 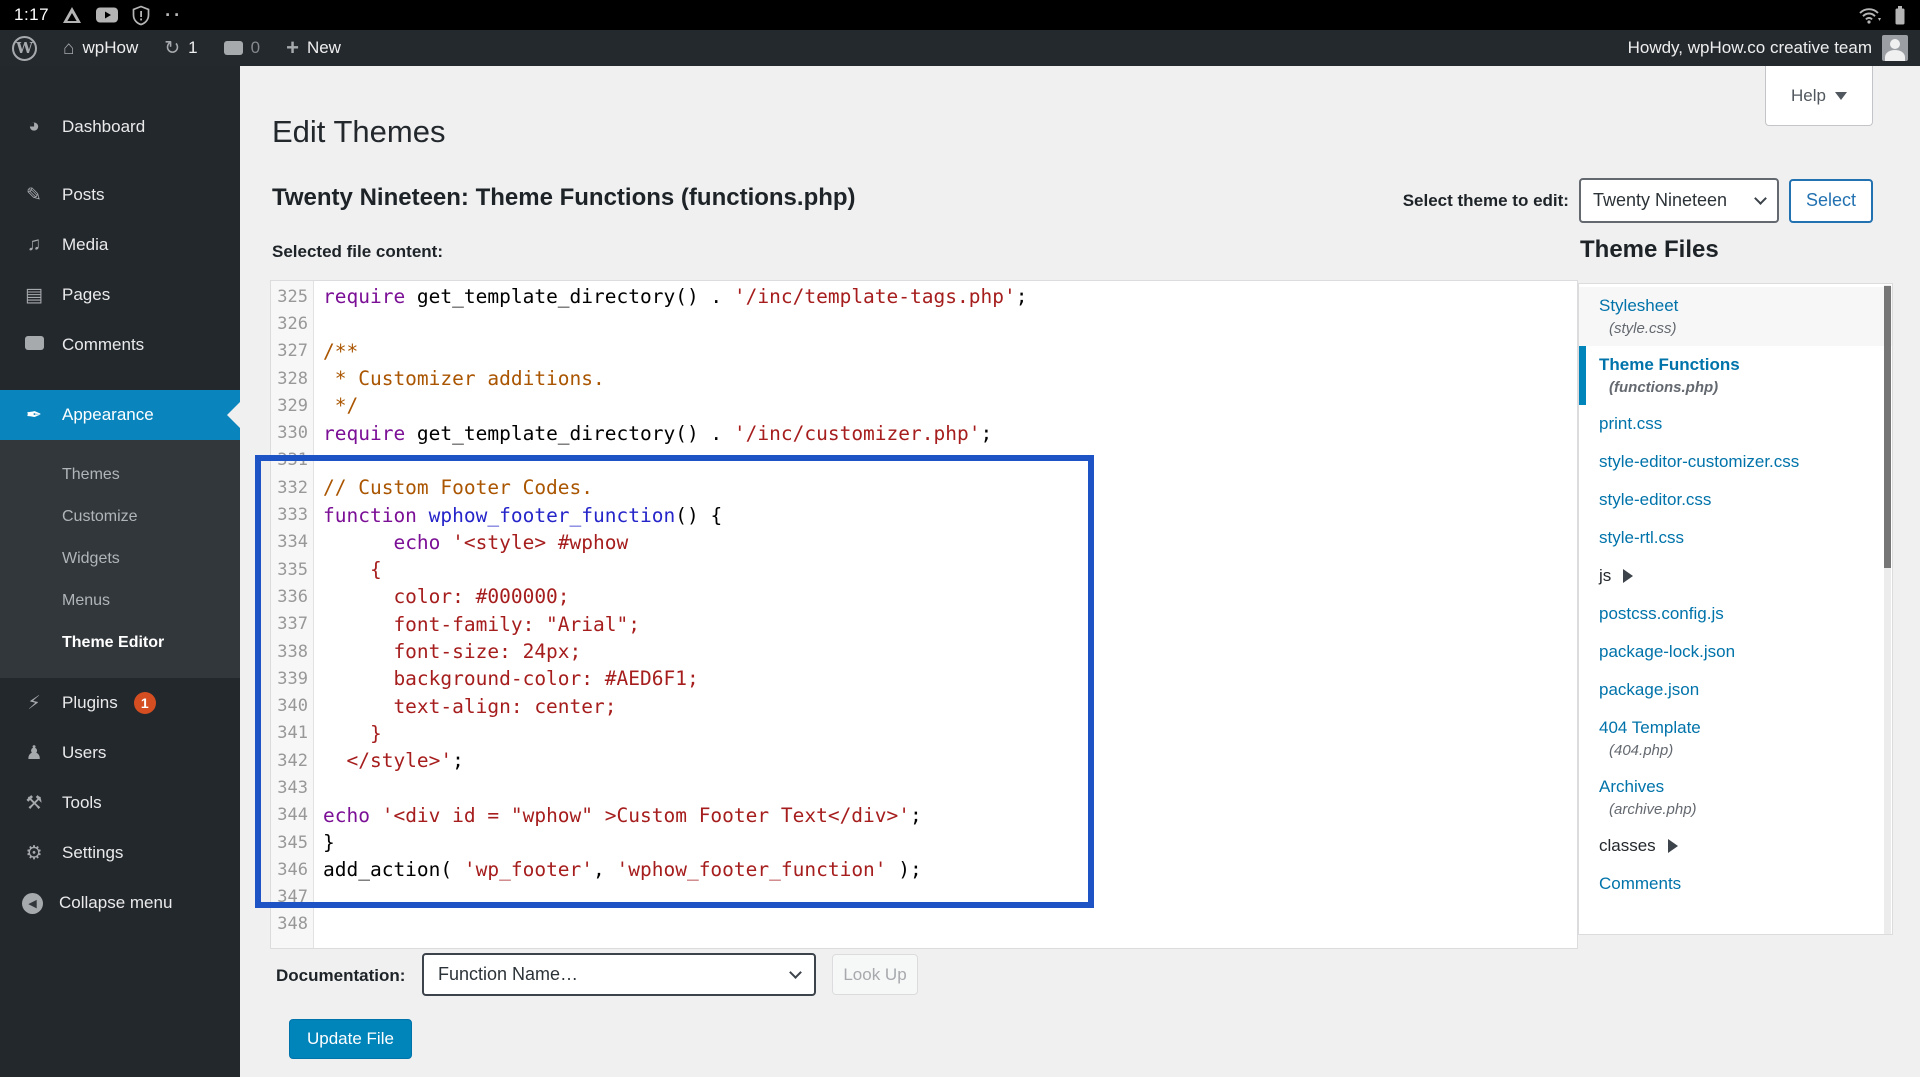 What do you see at coordinates (120, 601) in the screenshot?
I see `sidebar-subitem-menus: Menus` at bounding box center [120, 601].